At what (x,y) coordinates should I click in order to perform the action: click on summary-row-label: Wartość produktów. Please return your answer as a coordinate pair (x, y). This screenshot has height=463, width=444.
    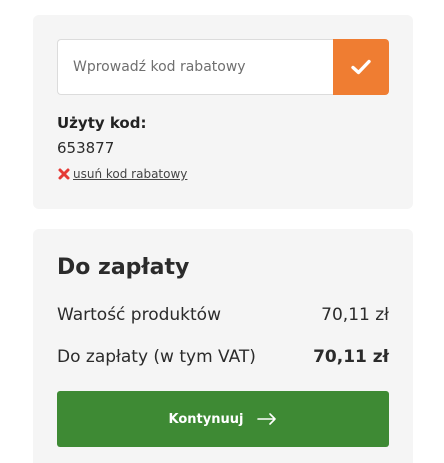
    Looking at the image, I should click on (139, 315).